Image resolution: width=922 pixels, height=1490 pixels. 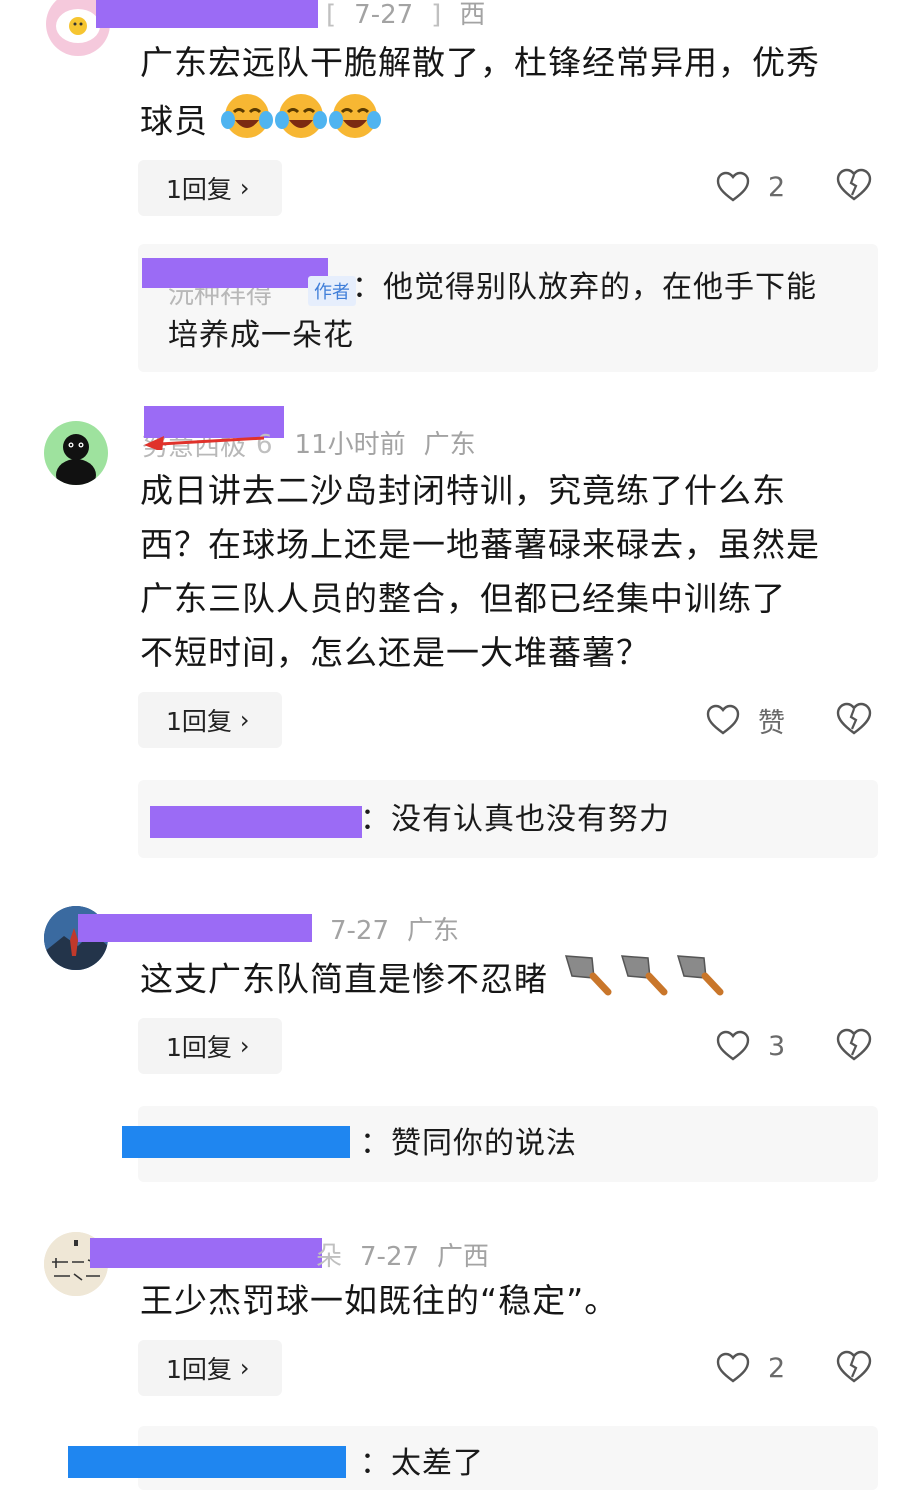 I want to click on author-badge: 作者, so click(x=332, y=291).